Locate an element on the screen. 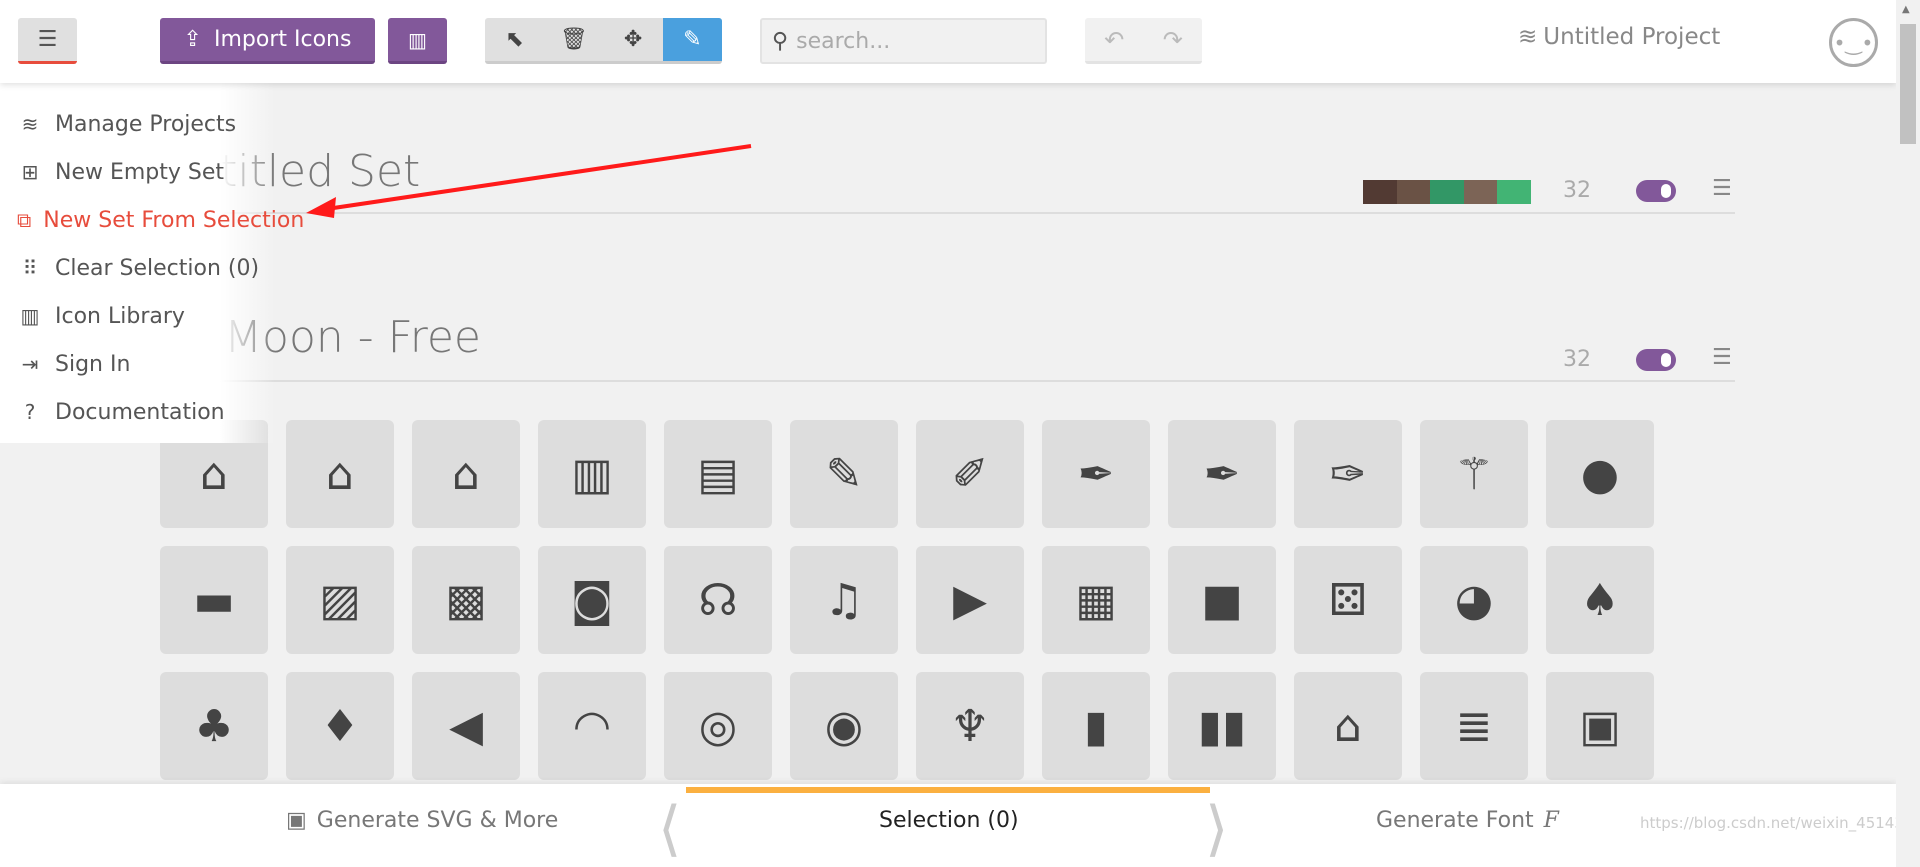 The height and width of the screenshot is (867, 1920). icon-tile-play: ▶ is located at coordinates (970, 600).